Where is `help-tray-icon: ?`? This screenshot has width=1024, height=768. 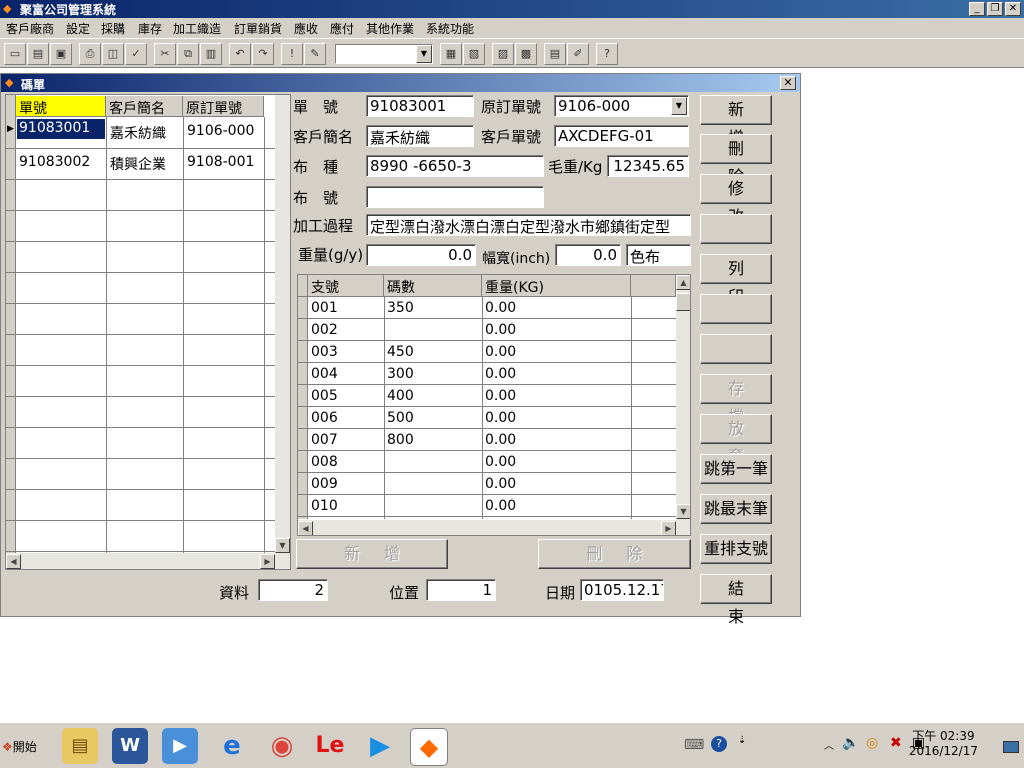
help-tray-icon: ? is located at coordinates (719, 744).